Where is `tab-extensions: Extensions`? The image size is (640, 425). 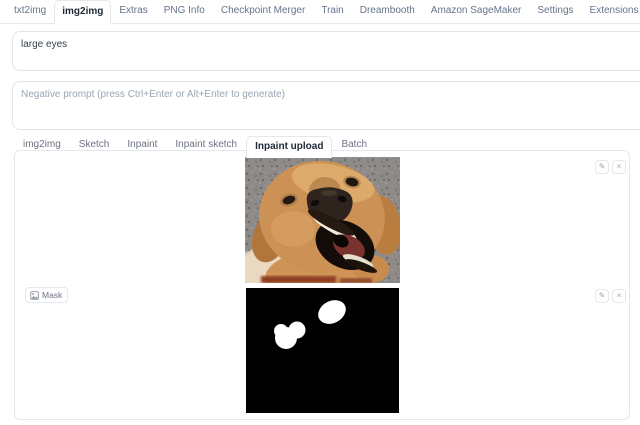
tab-extensions: Extensions is located at coordinates (611, 11).